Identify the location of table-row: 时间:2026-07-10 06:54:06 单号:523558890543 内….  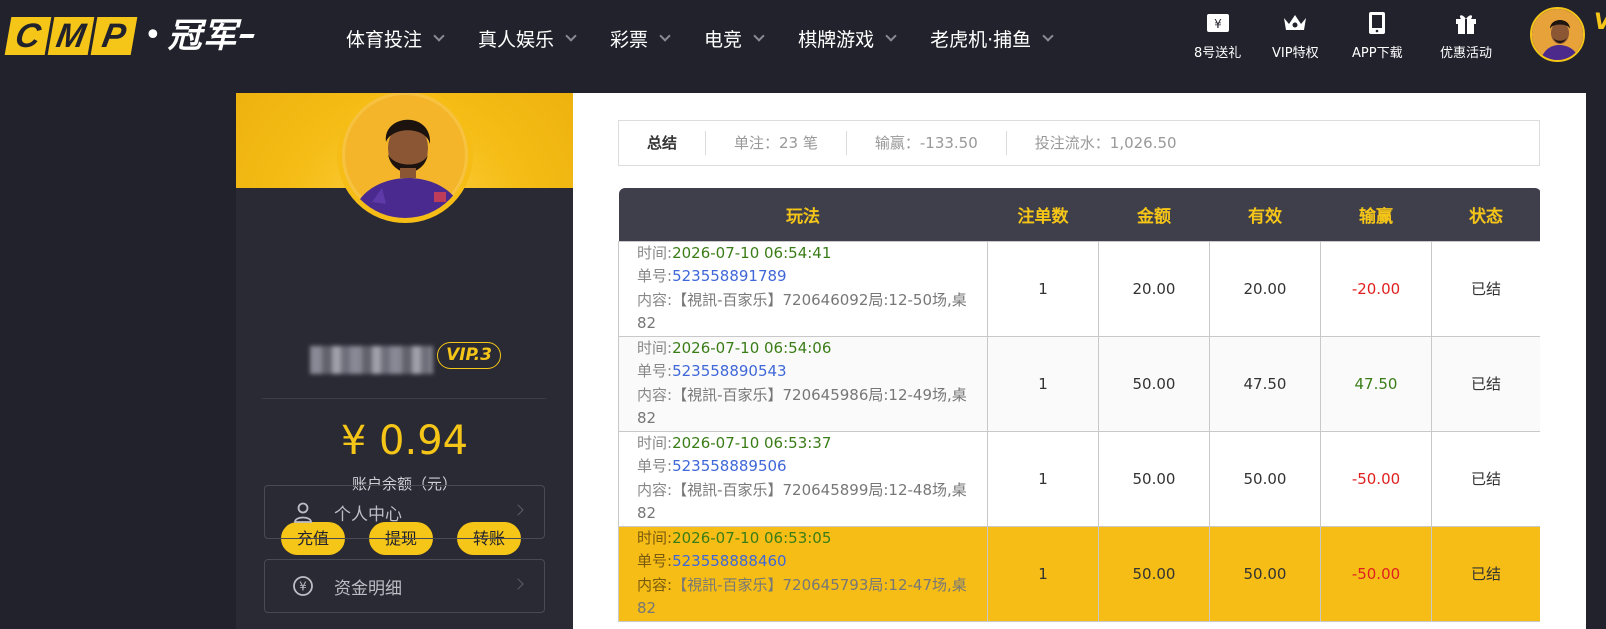
(1079, 383).